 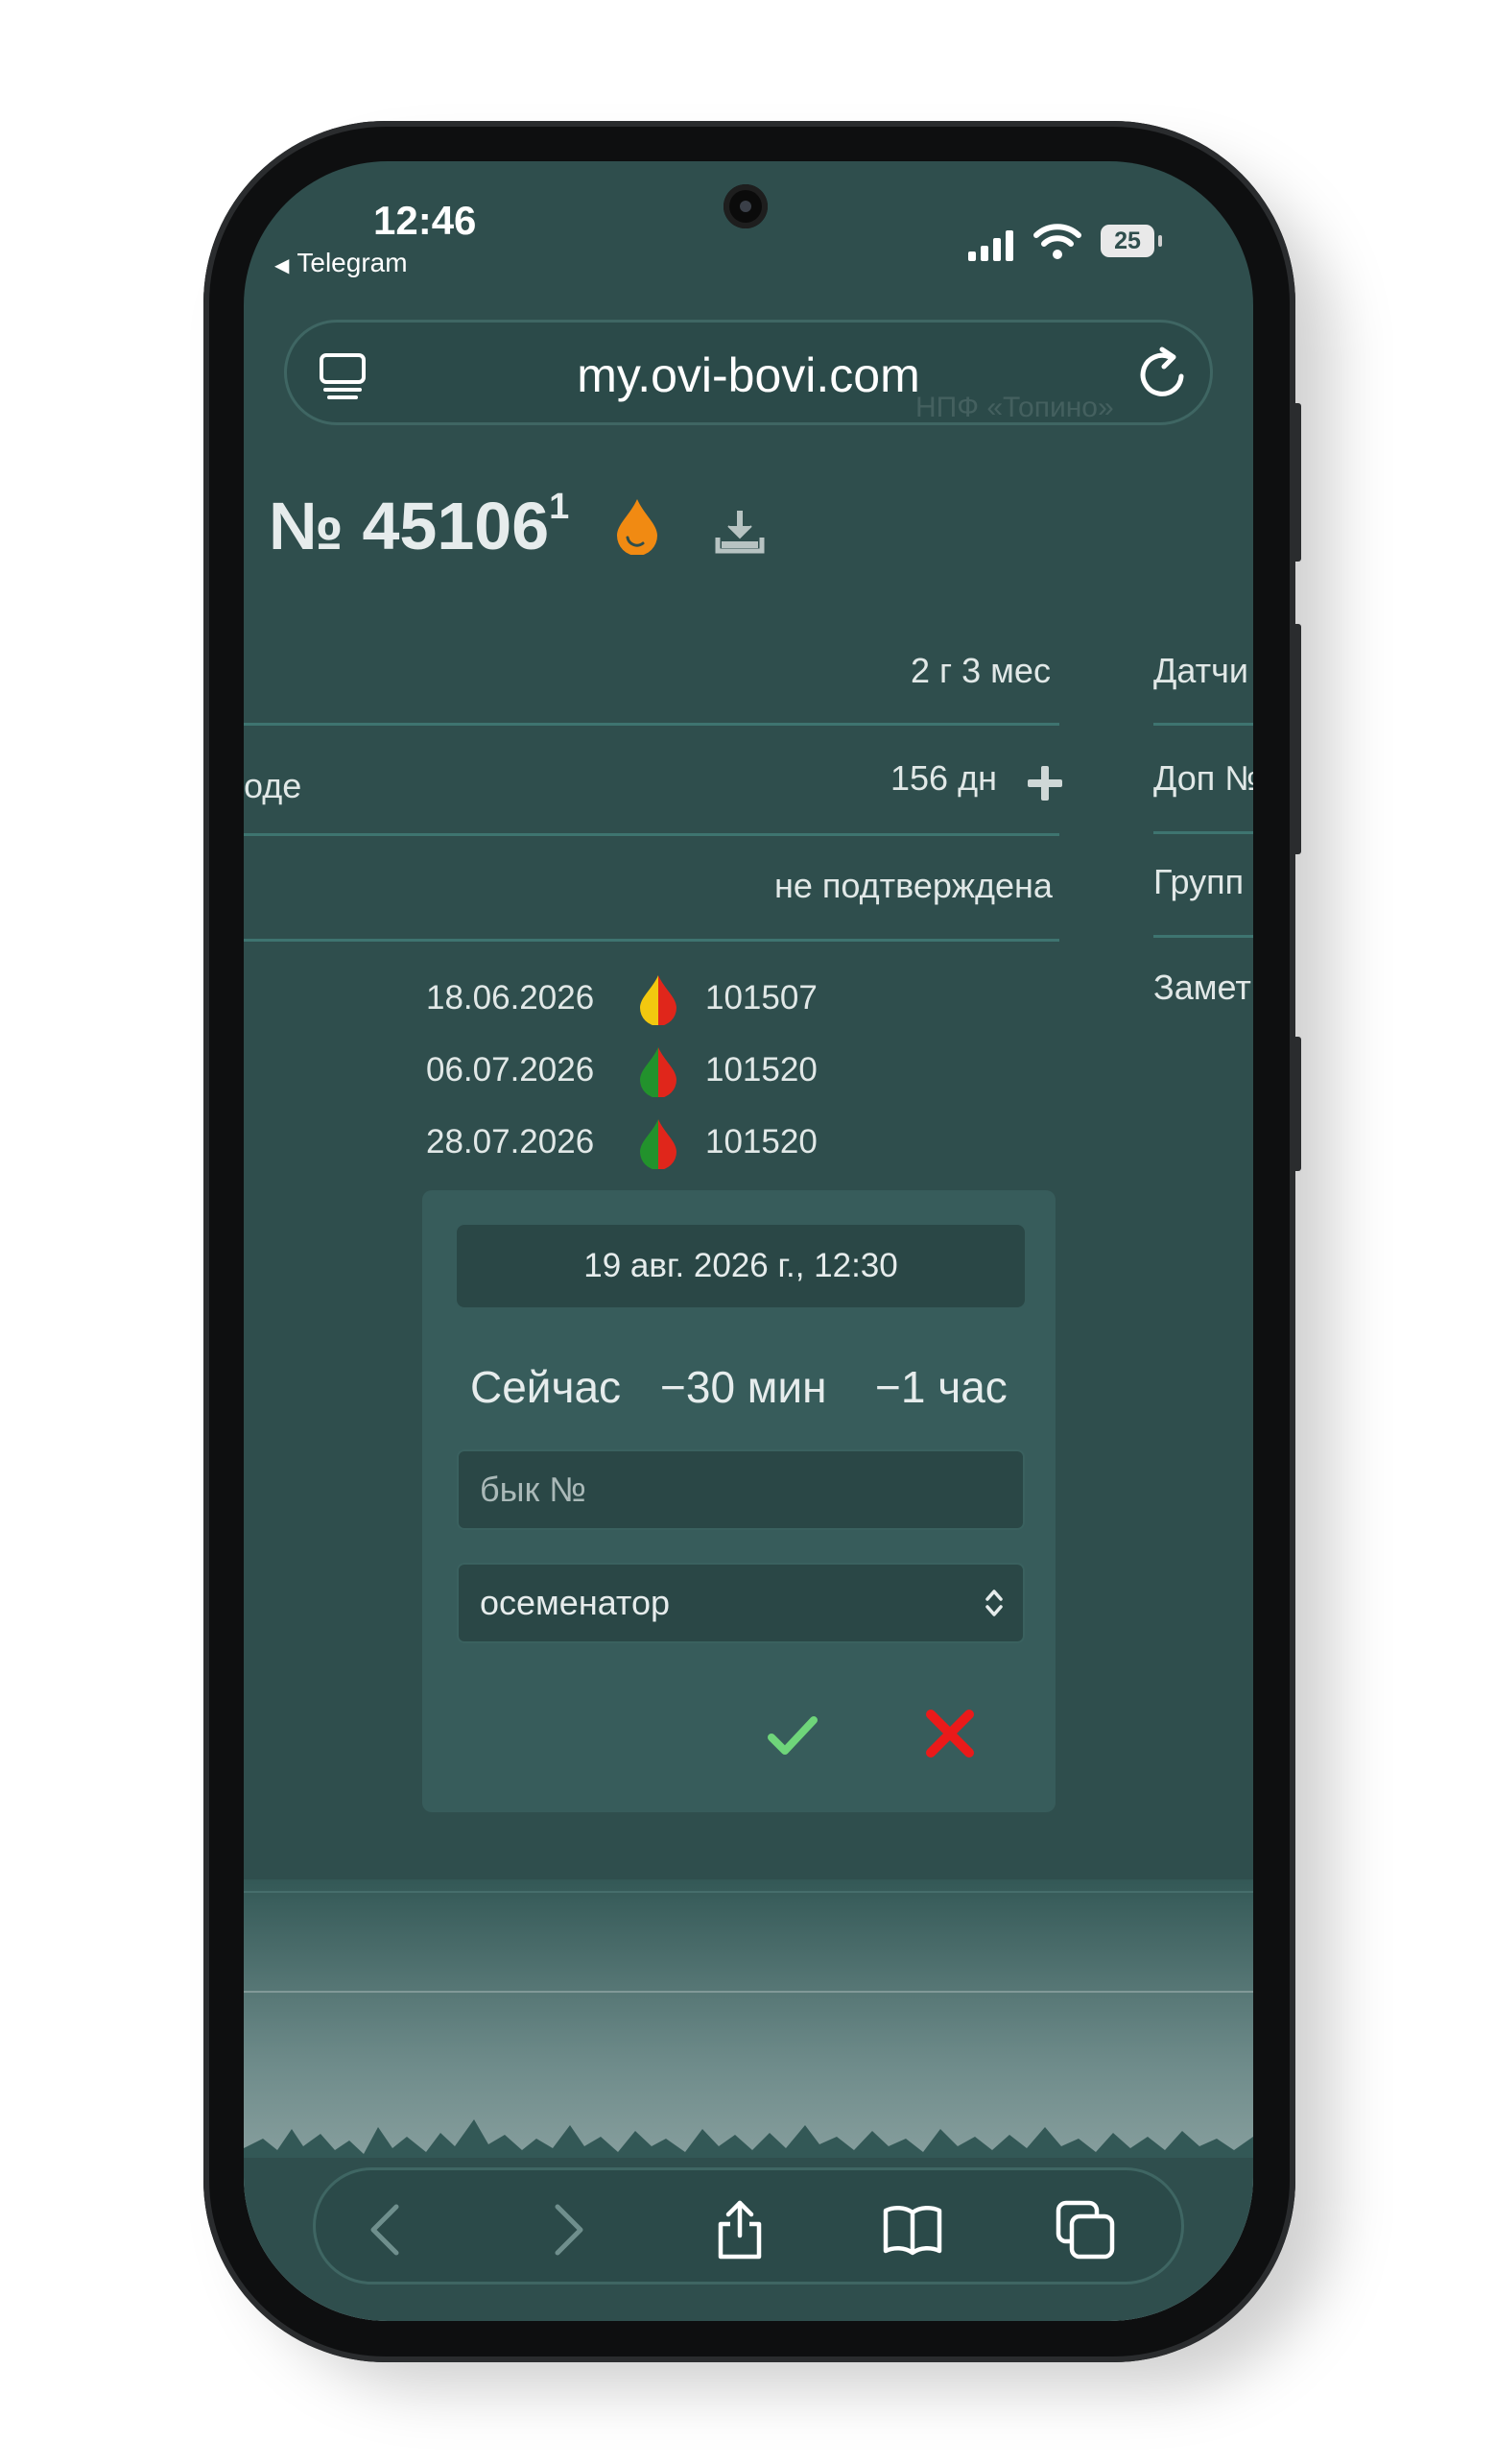 What do you see at coordinates (545, 1387) in the screenshot?
I see `quick-now-button: Сейчас` at bounding box center [545, 1387].